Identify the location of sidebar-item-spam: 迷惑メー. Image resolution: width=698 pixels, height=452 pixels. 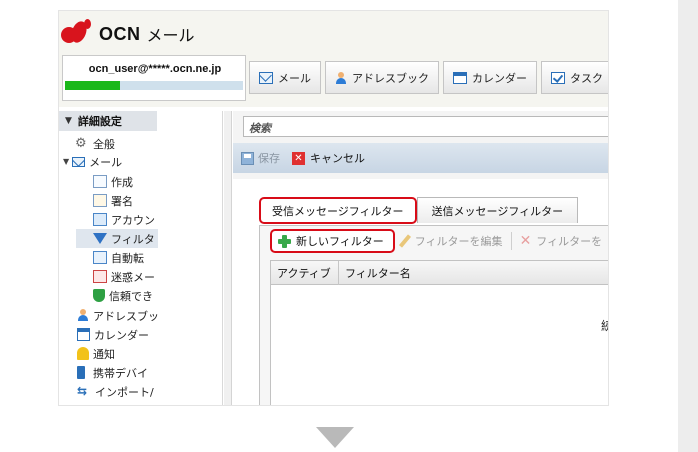
(124, 276).